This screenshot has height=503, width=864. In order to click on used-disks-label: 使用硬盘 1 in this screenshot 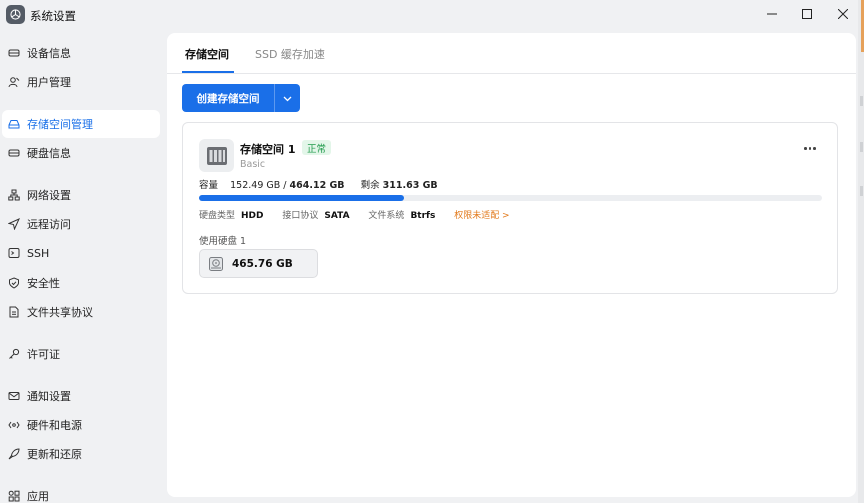, I will do `click(223, 241)`.